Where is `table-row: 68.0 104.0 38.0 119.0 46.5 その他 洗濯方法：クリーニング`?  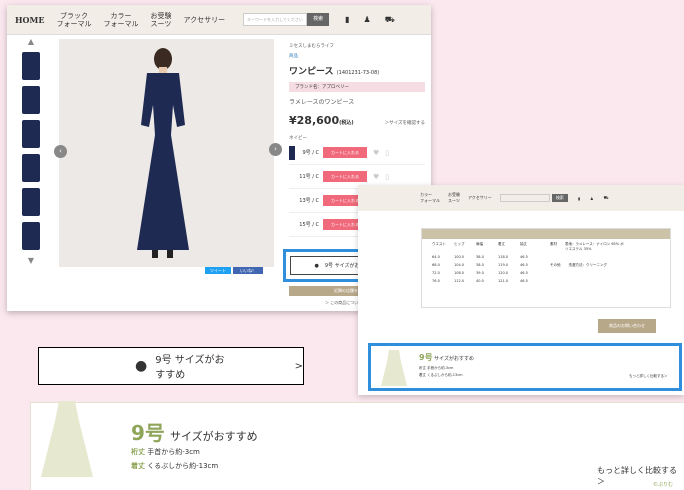
table-row: 68.0 104.0 38.0 119.0 46.5 その他 洗濯方法：クリーニング is located at coordinates (519, 265).